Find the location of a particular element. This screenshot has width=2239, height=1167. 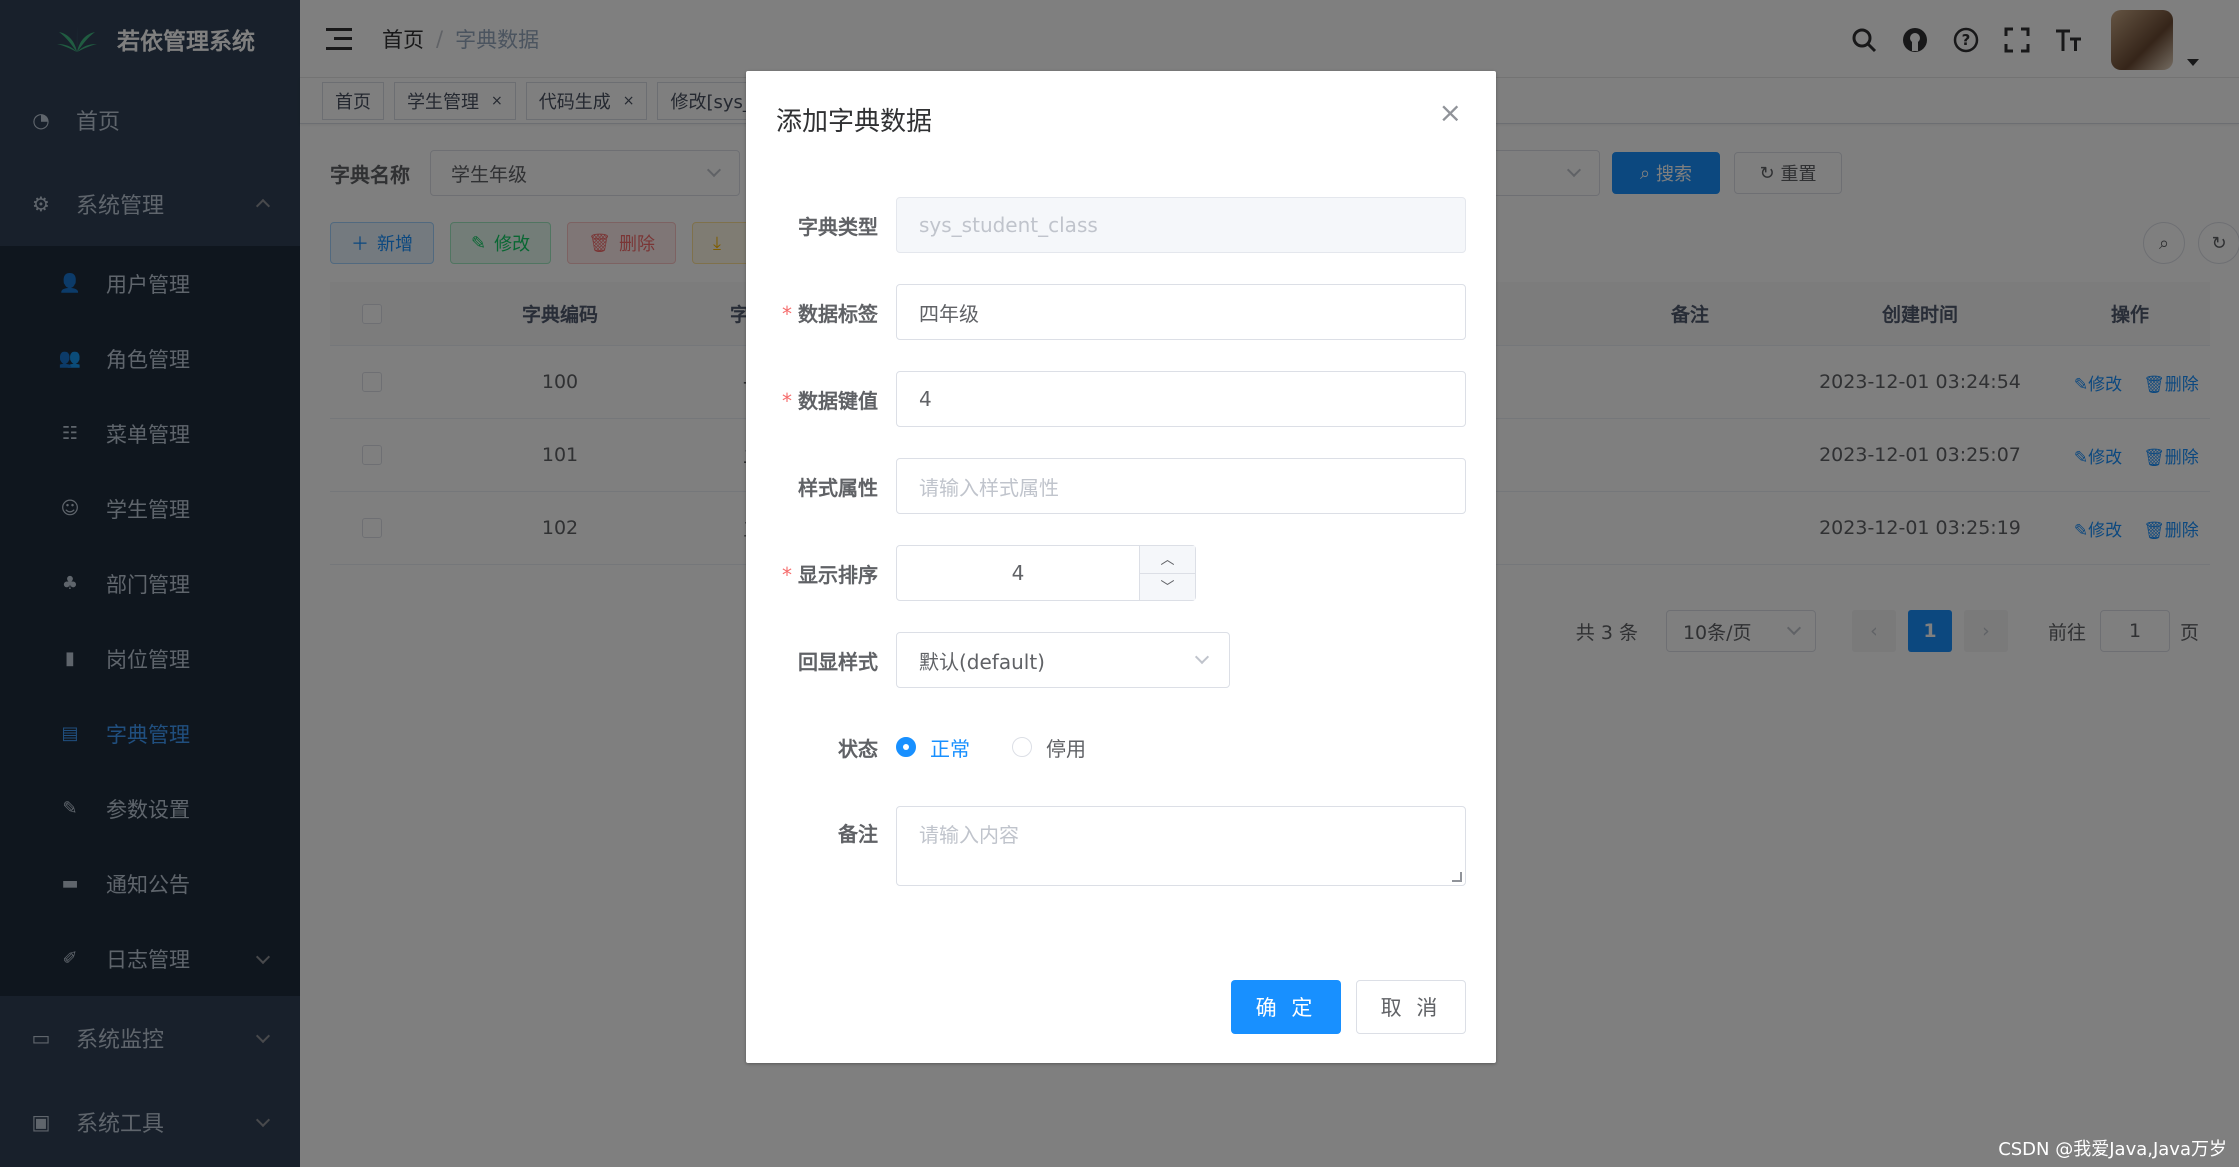

list-class-value: 默认(default) is located at coordinates (982, 661).